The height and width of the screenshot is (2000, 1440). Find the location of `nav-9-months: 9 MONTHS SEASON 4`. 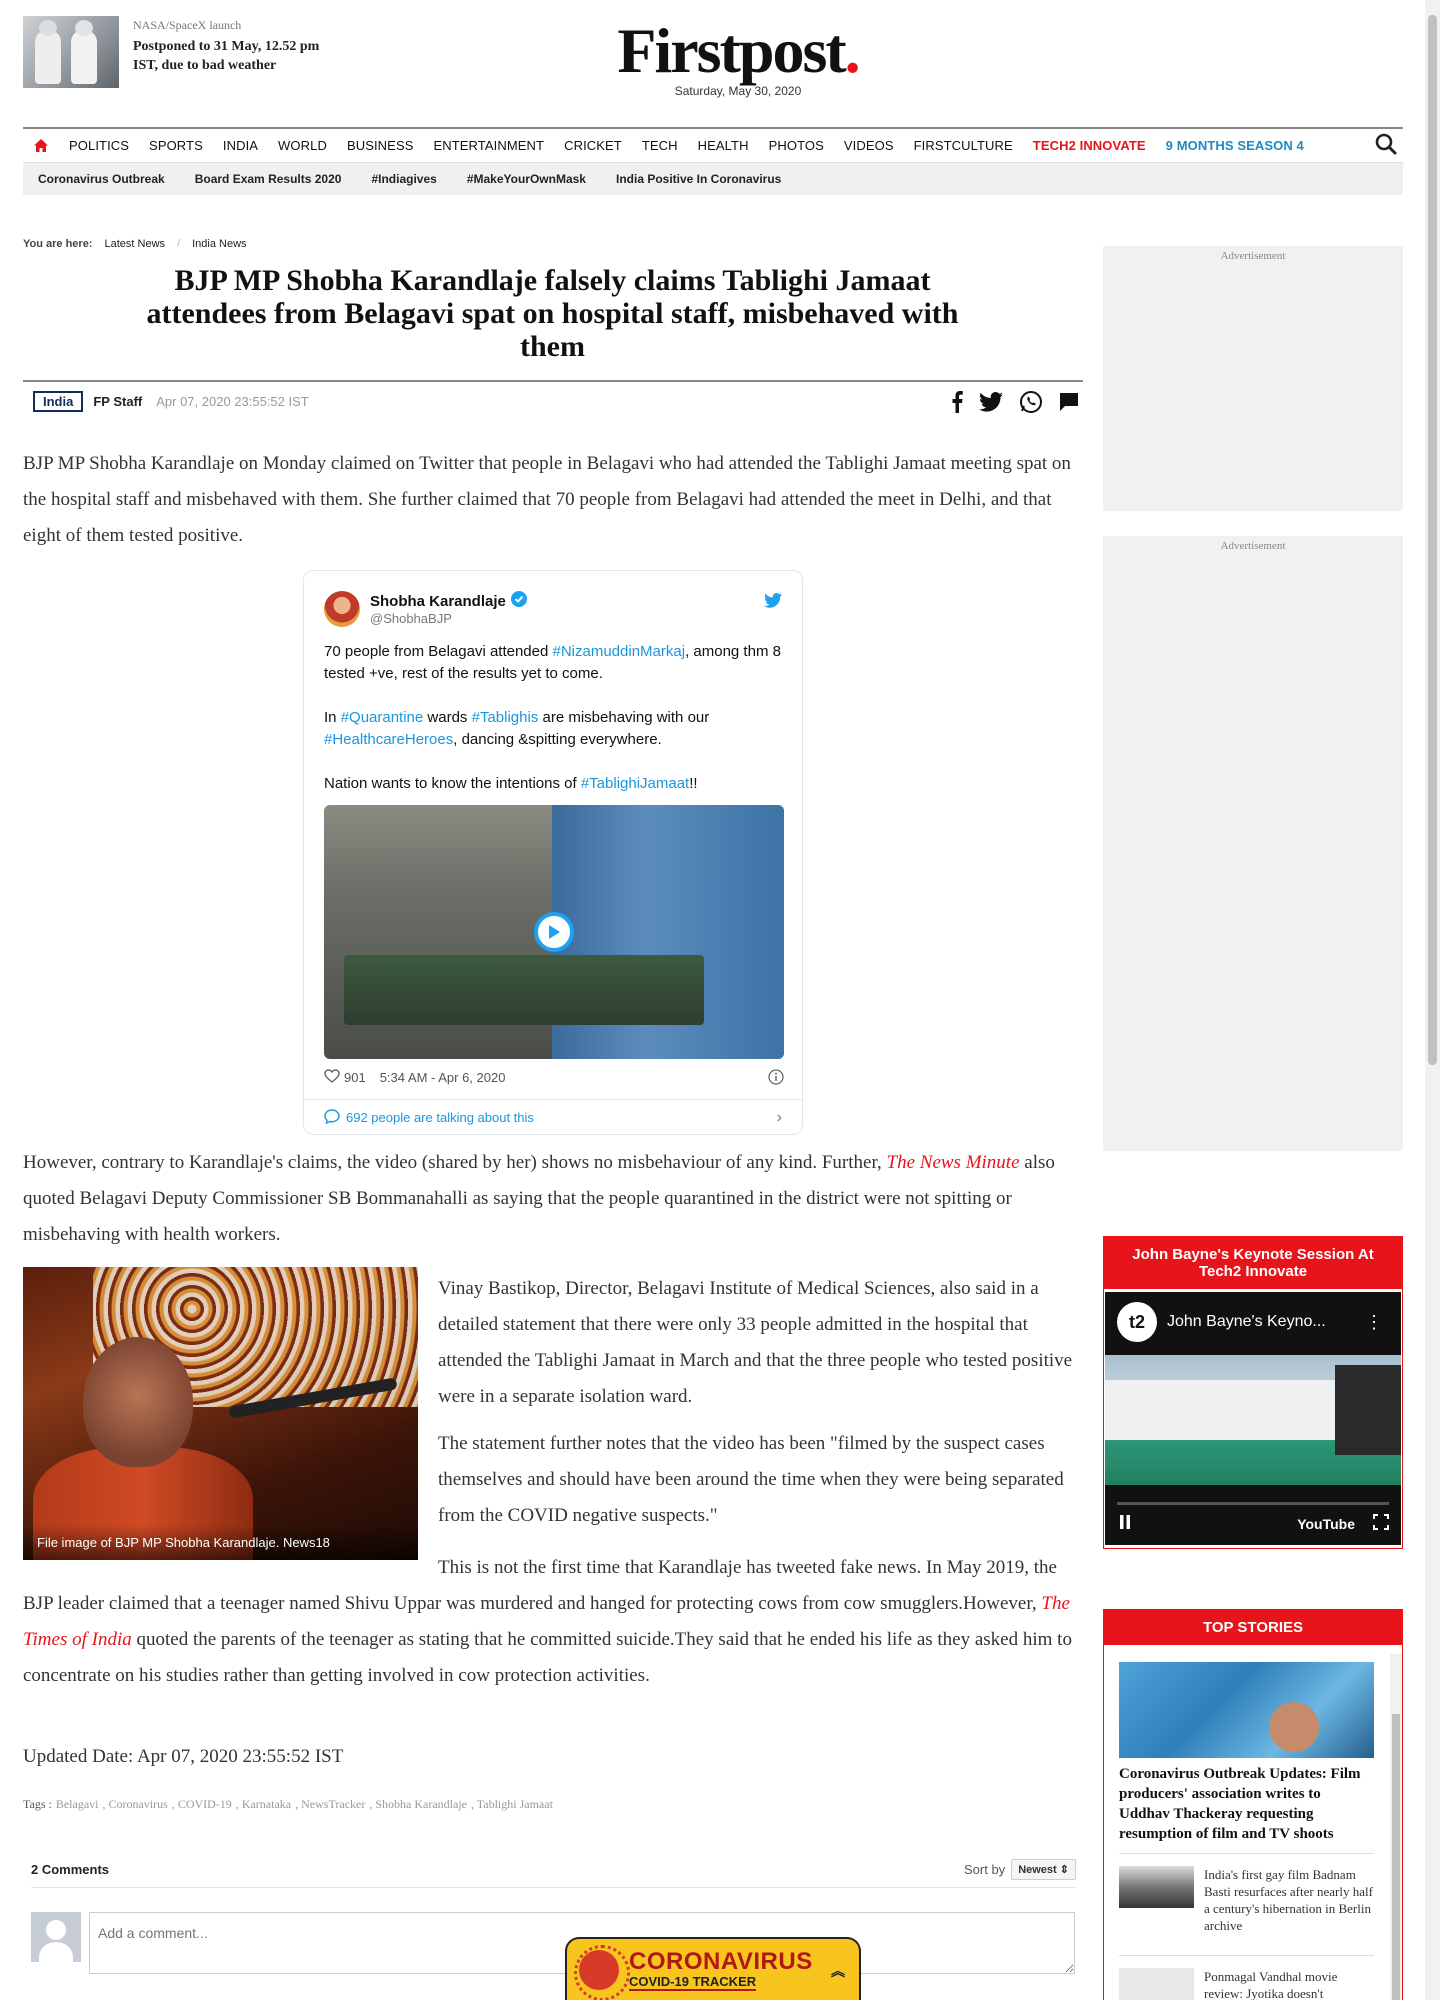

nav-9-months: 9 MONTHS SEASON 4 is located at coordinates (1235, 145).